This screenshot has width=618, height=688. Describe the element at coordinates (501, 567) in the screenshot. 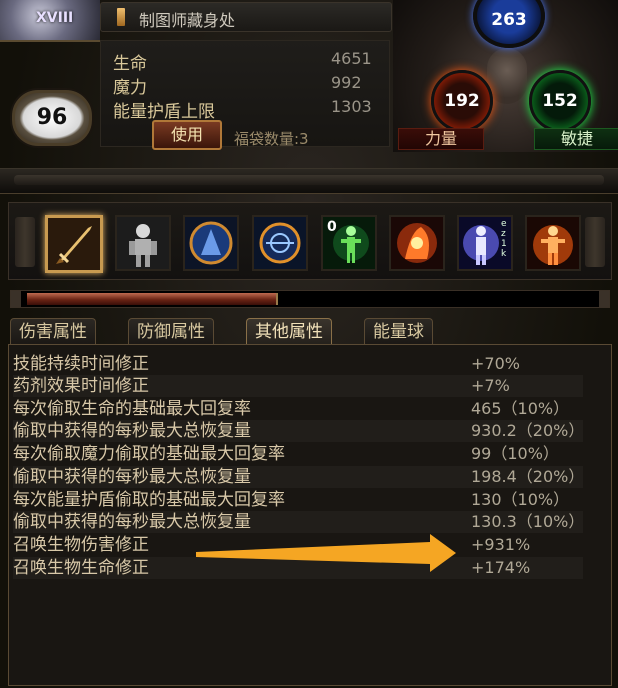

I see `property-value: +174%` at that location.